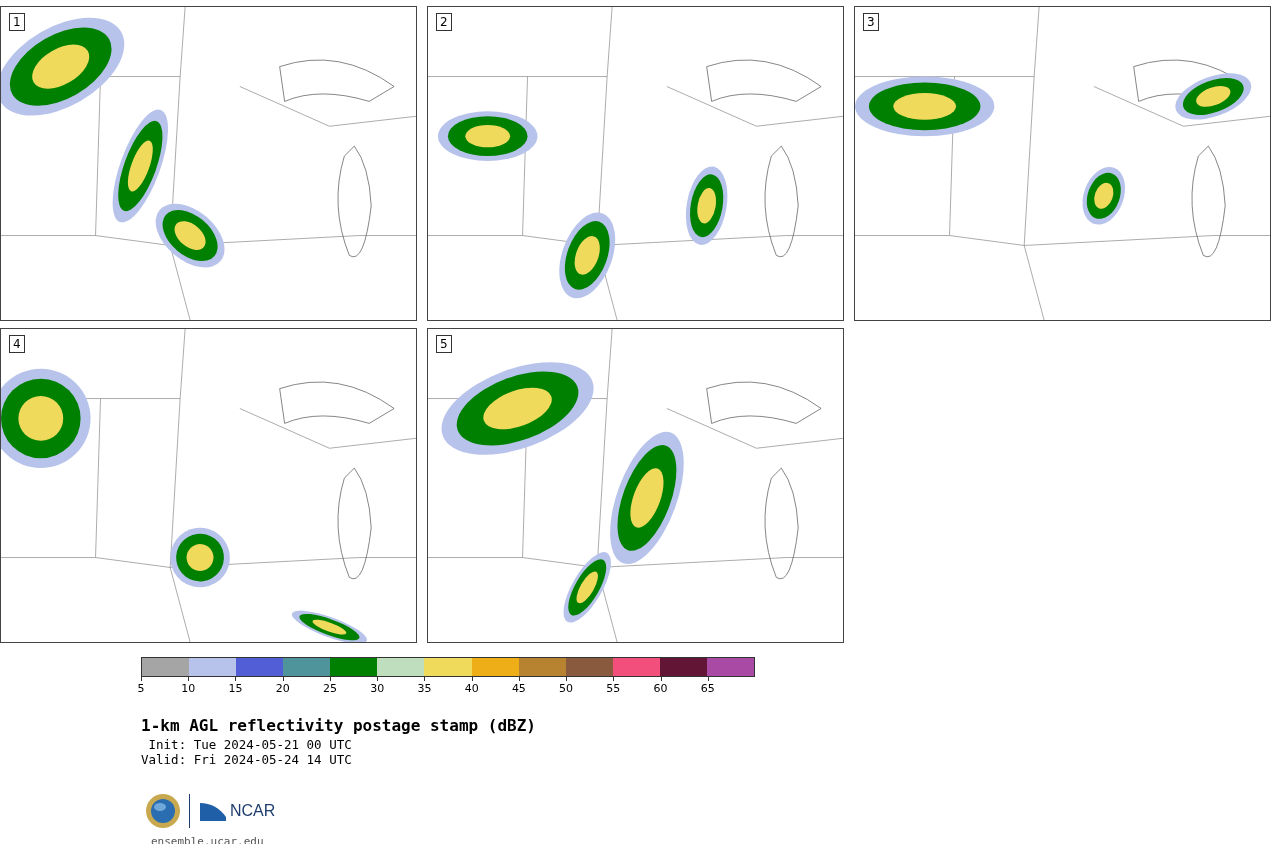 The width and height of the screenshot is (1280, 844). Describe the element at coordinates (247, 759) in the screenshot. I see `valid-time: Valid: Fri 2024-05-24 14 UTC` at that location.